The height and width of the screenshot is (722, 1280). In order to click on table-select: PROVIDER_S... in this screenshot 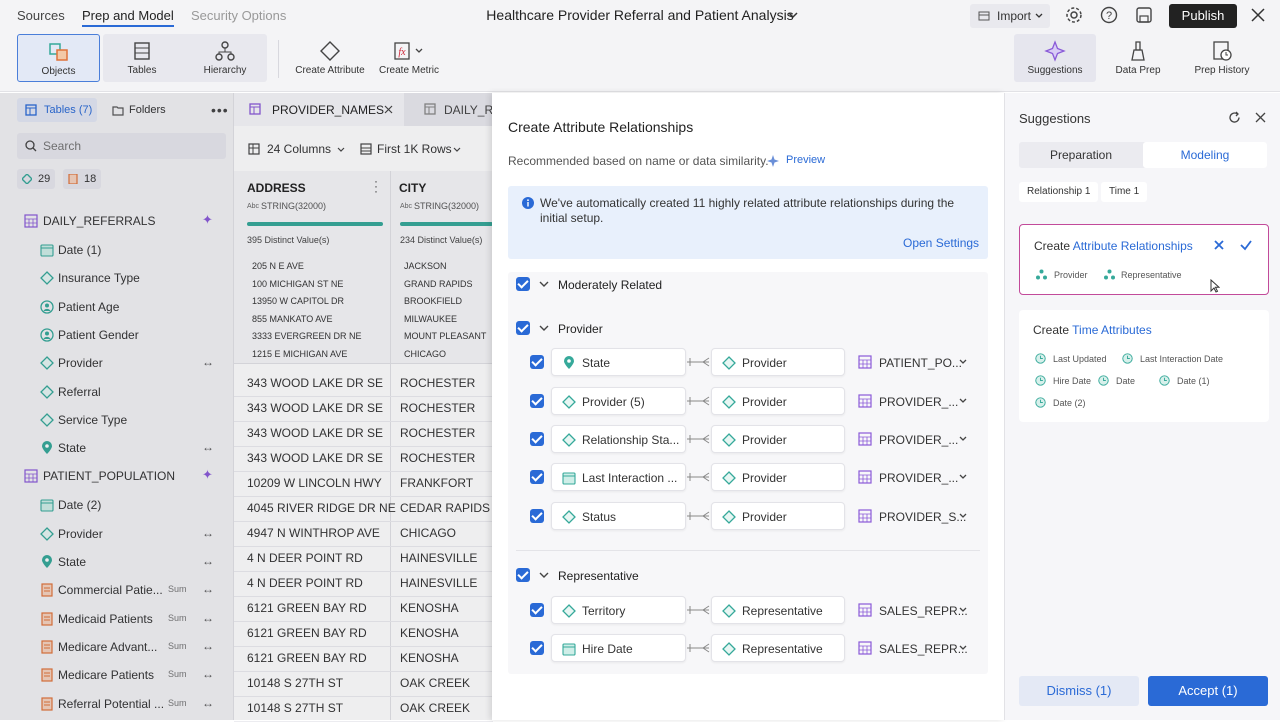, I will do `click(918, 517)`.